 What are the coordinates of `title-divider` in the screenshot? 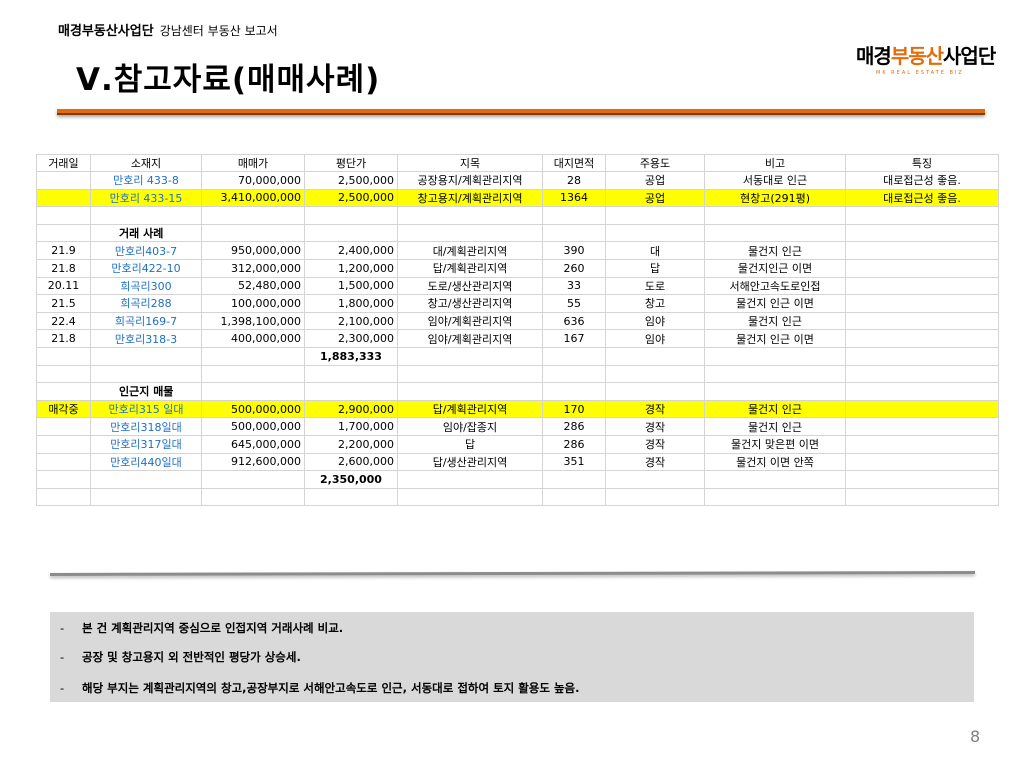 It's located at (521, 112).